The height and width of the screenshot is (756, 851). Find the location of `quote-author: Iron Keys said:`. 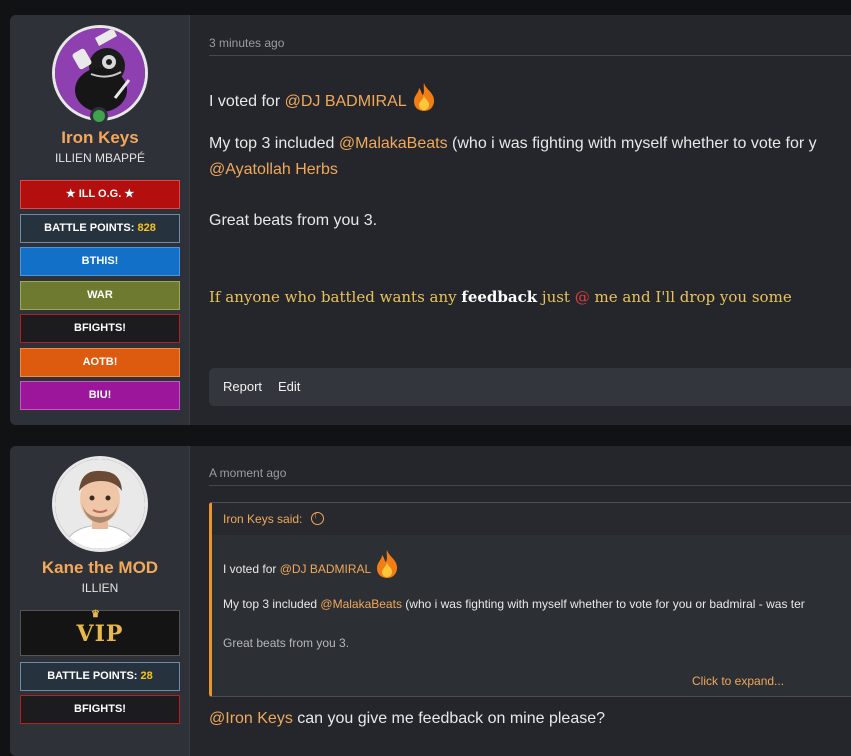

quote-author: Iron Keys said: is located at coordinates (262, 519).